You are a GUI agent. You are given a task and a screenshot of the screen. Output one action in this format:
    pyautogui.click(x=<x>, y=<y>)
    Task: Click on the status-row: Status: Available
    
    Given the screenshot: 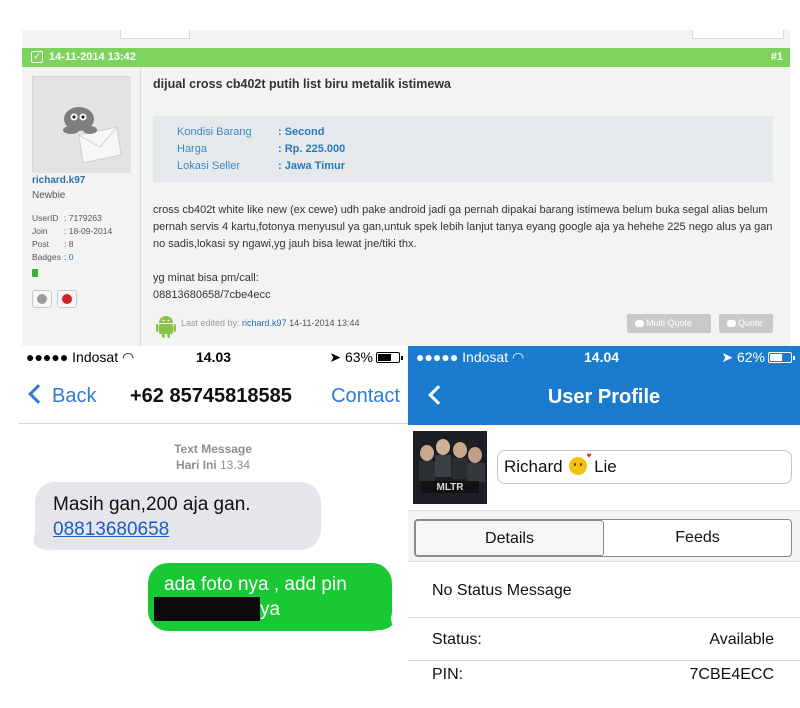 What is the action you would take?
    pyautogui.click(x=604, y=639)
    